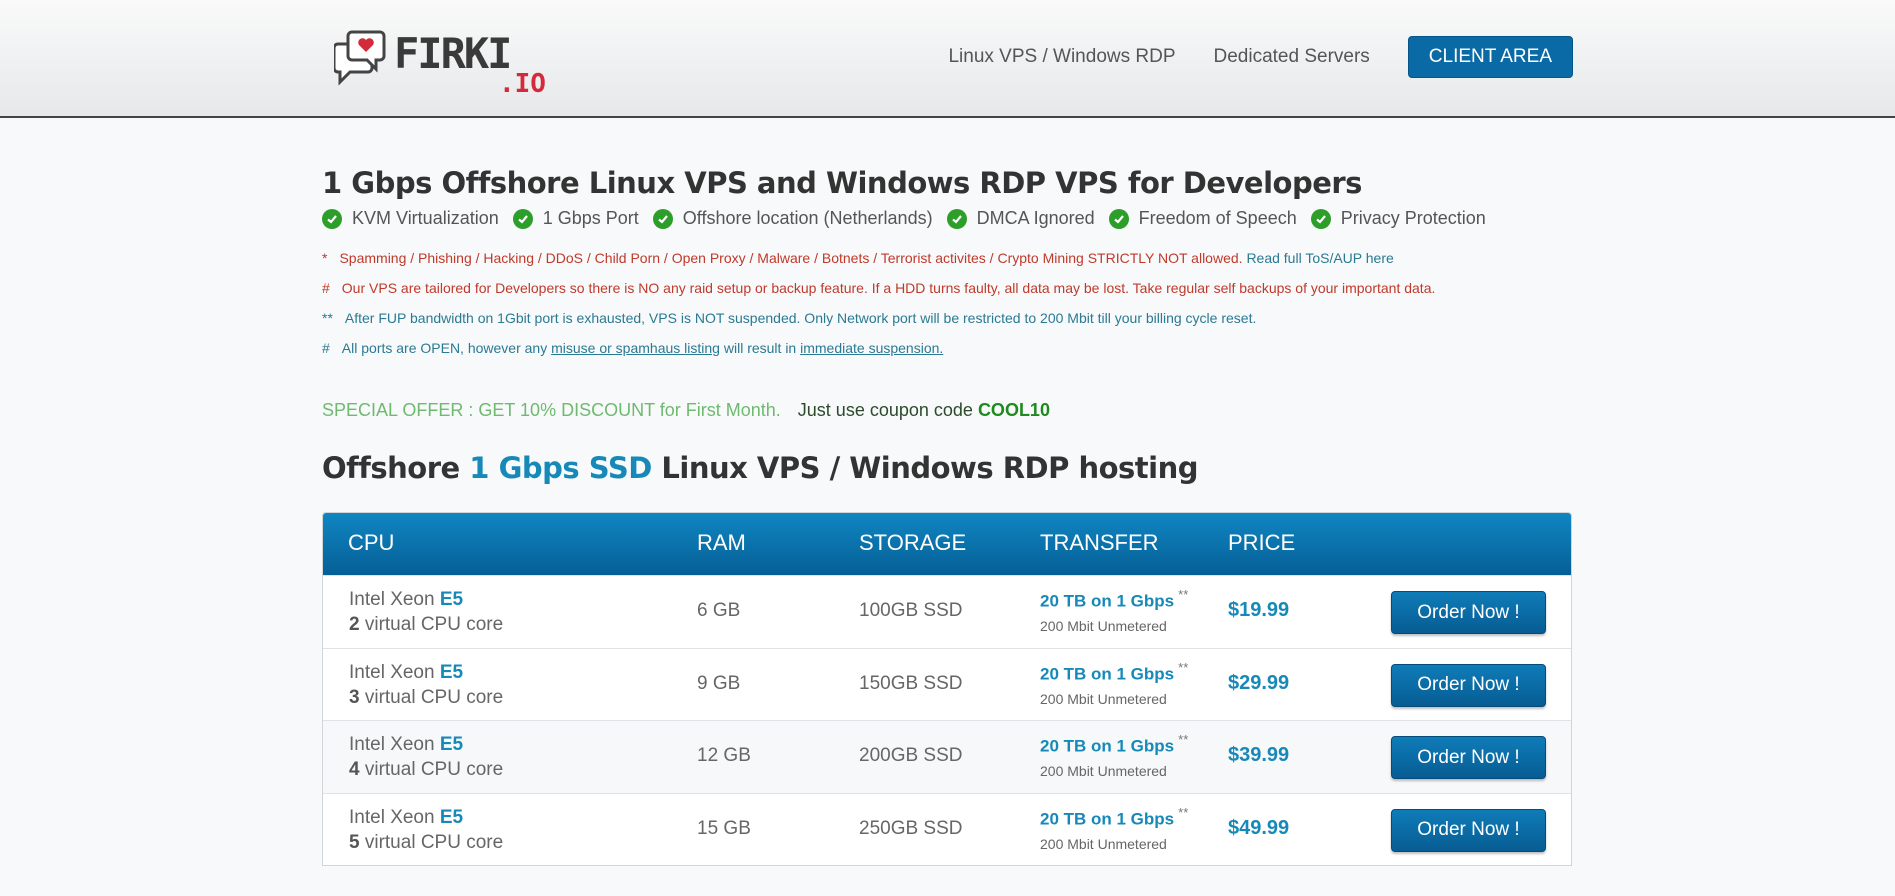 This screenshot has width=1895, height=896. I want to click on feature-item: KVM Virtualization, so click(410, 218).